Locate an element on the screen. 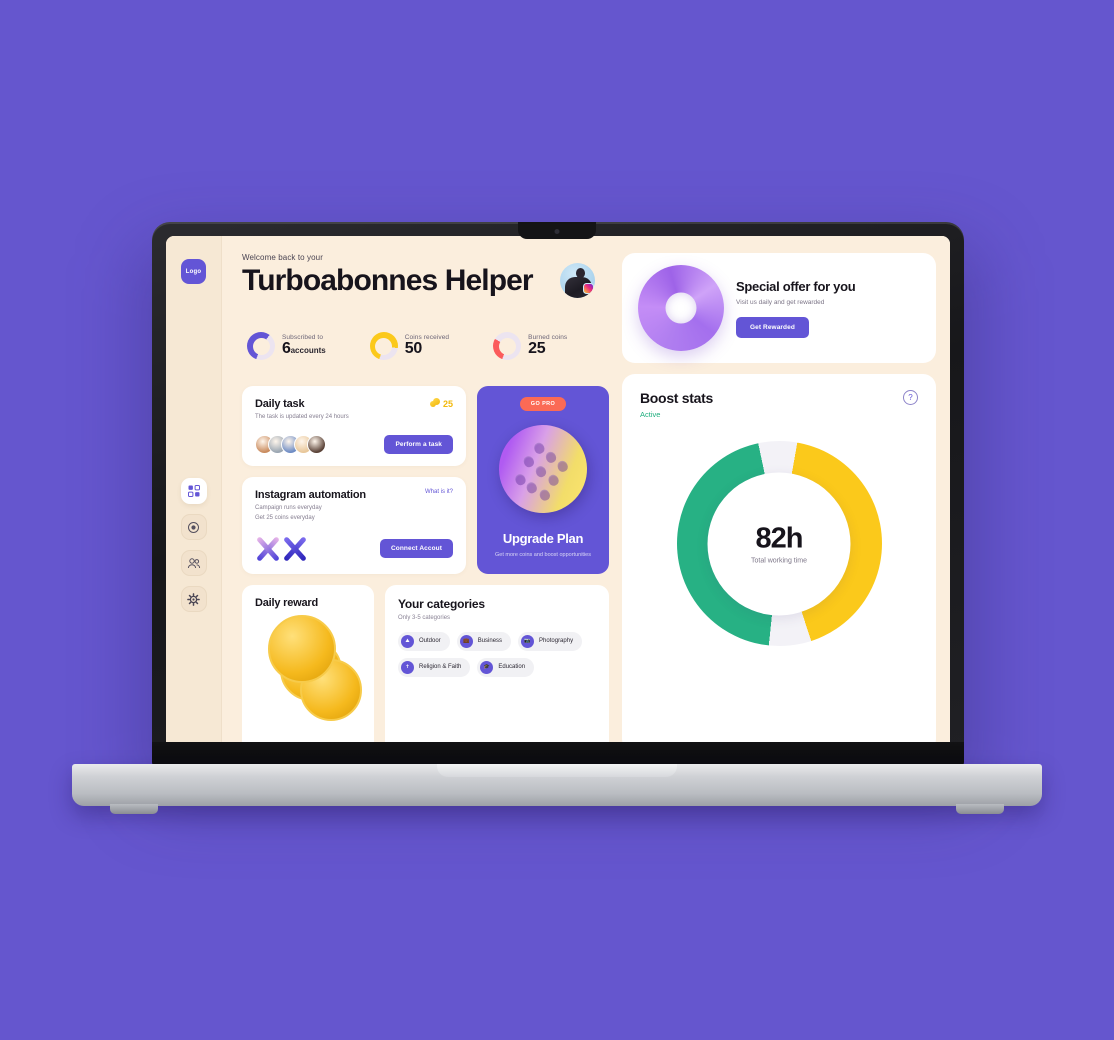 The height and width of the screenshot is (1040, 1114). automation-subtitle-2: Get 25 coins everyday is located at coordinates (285, 517).